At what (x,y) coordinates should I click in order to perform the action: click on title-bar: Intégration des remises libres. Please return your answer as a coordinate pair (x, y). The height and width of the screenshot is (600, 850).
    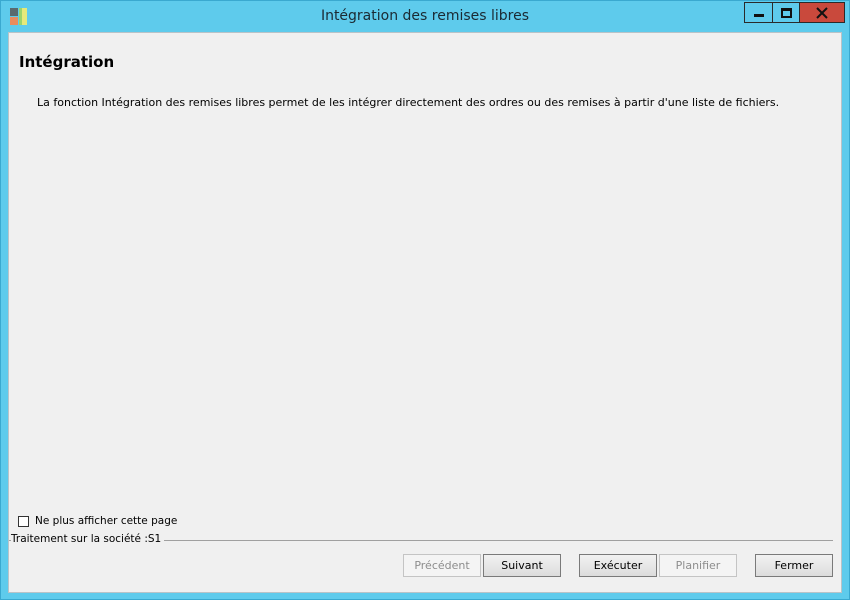
    Looking at the image, I should click on (425, 16).